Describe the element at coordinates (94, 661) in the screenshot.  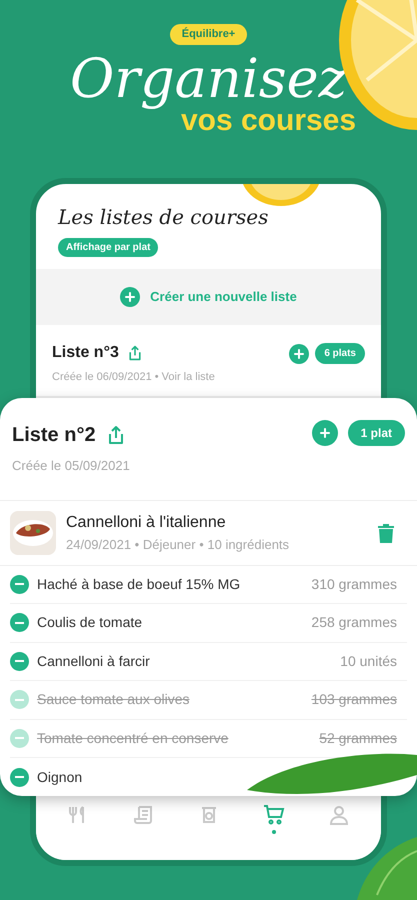
I see `ingredient-name: Cannelloni à farcir` at that location.